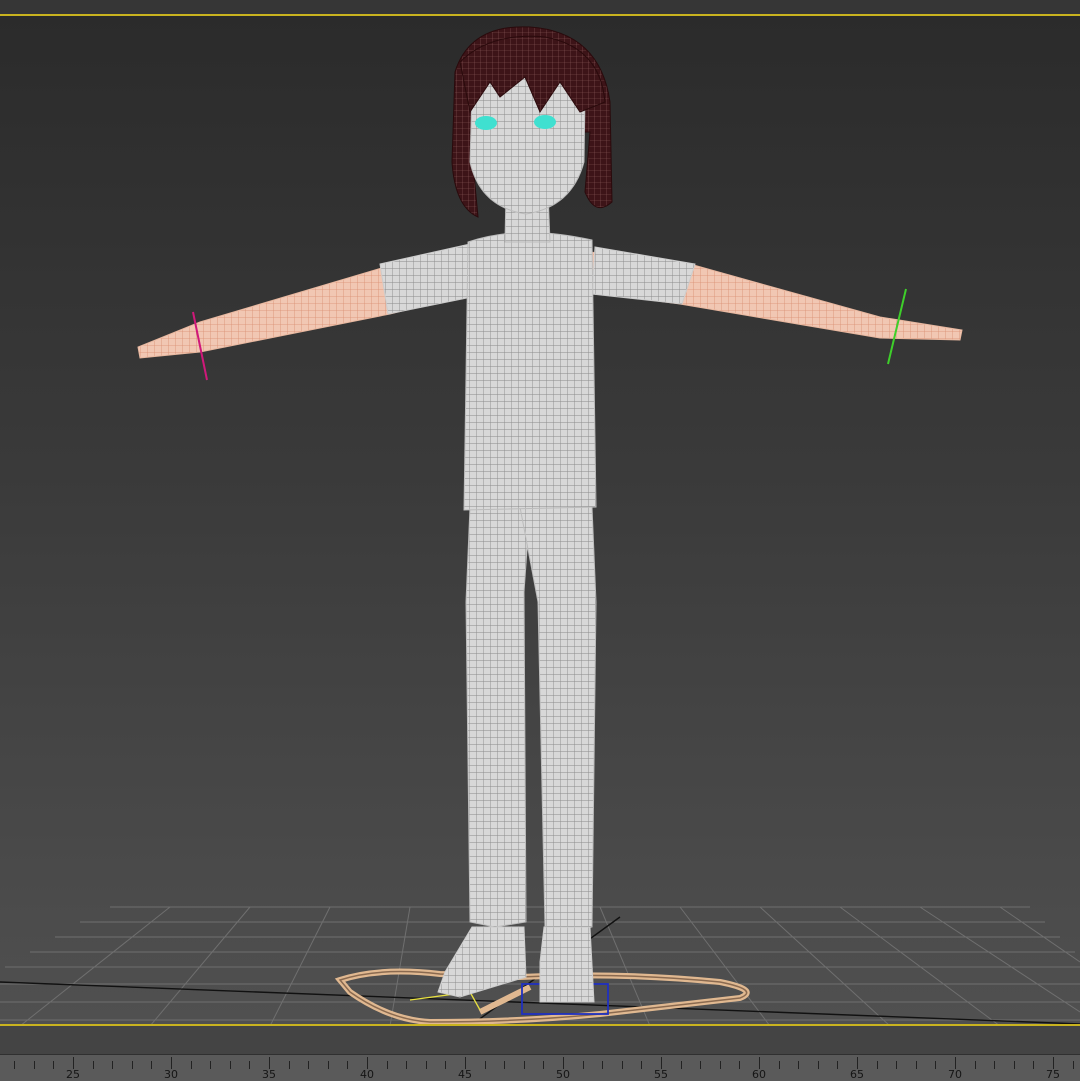 The width and height of the screenshot is (1080, 1081). Describe the element at coordinates (486, 123) in the screenshot. I see `eye-left` at that location.